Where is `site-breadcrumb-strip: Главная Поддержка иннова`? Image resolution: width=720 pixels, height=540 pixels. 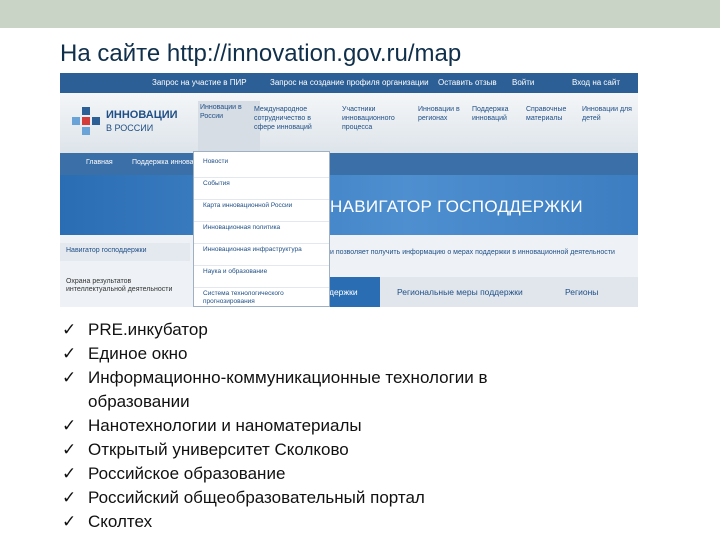 site-breadcrumb-strip: Главная Поддержка иннова is located at coordinates (349, 164).